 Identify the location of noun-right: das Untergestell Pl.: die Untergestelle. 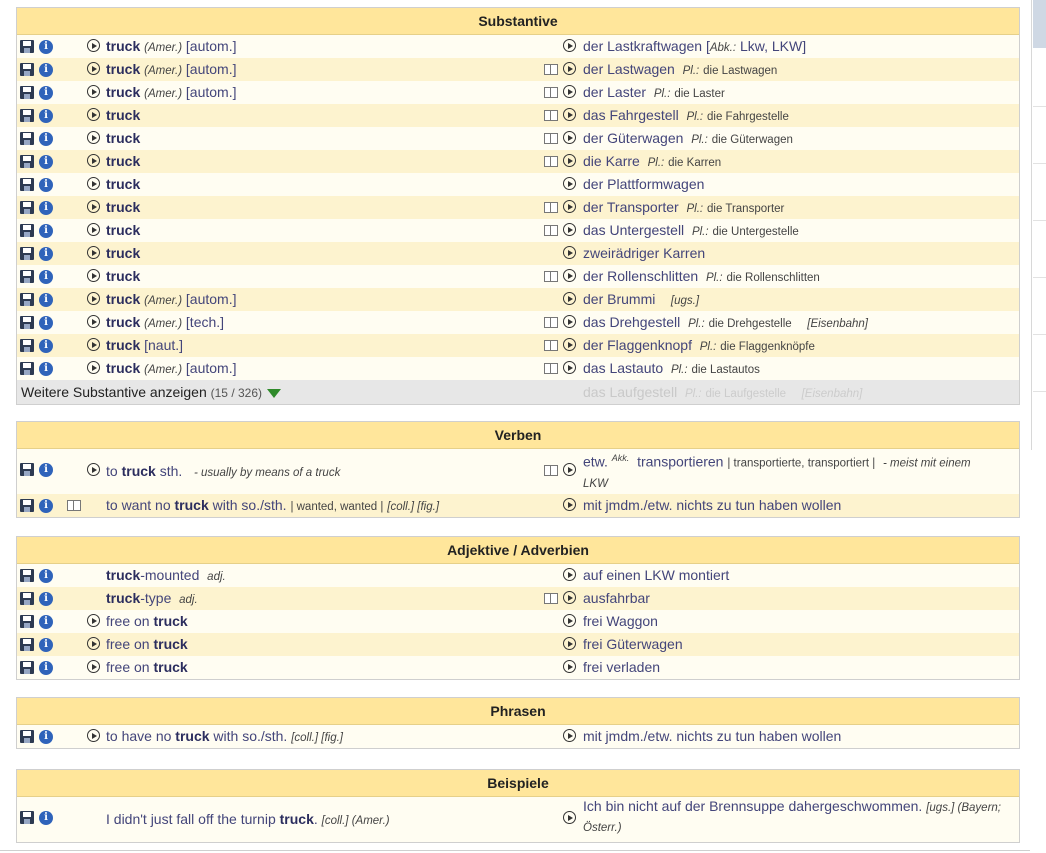
(691, 231).